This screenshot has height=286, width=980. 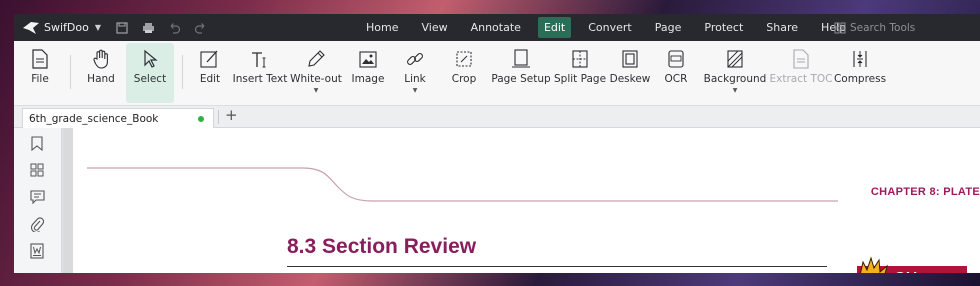 What do you see at coordinates (735, 90) in the screenshot?
I see `background-chevron-down-icon: ▼` at bounding box center [735, 90].